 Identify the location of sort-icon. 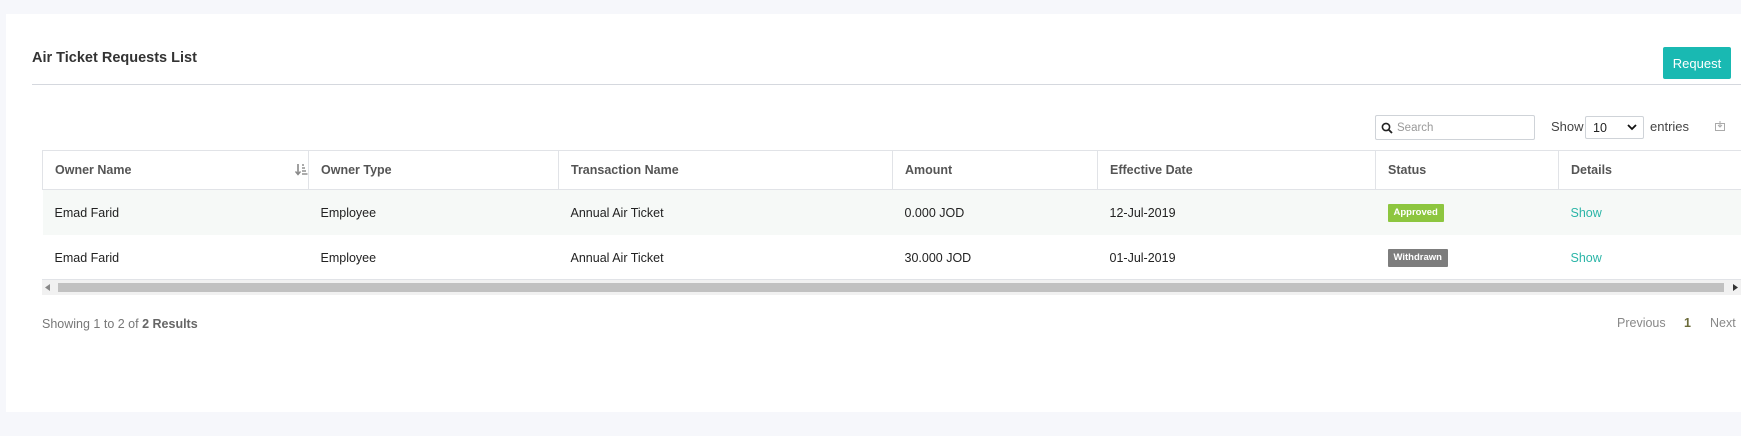
(301, 169).